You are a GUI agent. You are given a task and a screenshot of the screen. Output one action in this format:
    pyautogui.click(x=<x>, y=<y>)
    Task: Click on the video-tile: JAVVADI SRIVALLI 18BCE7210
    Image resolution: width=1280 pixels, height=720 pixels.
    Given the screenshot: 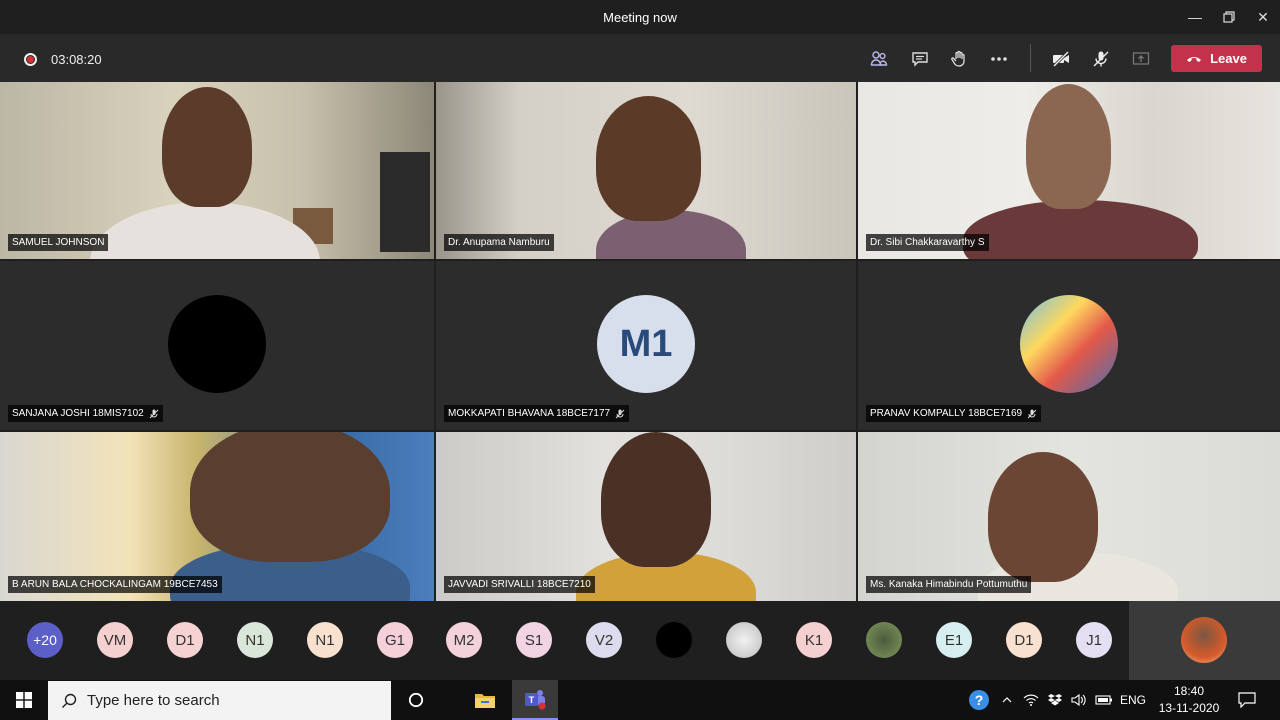 What is the action you would take?
    pyautogui.click(x=646, y=516)
    